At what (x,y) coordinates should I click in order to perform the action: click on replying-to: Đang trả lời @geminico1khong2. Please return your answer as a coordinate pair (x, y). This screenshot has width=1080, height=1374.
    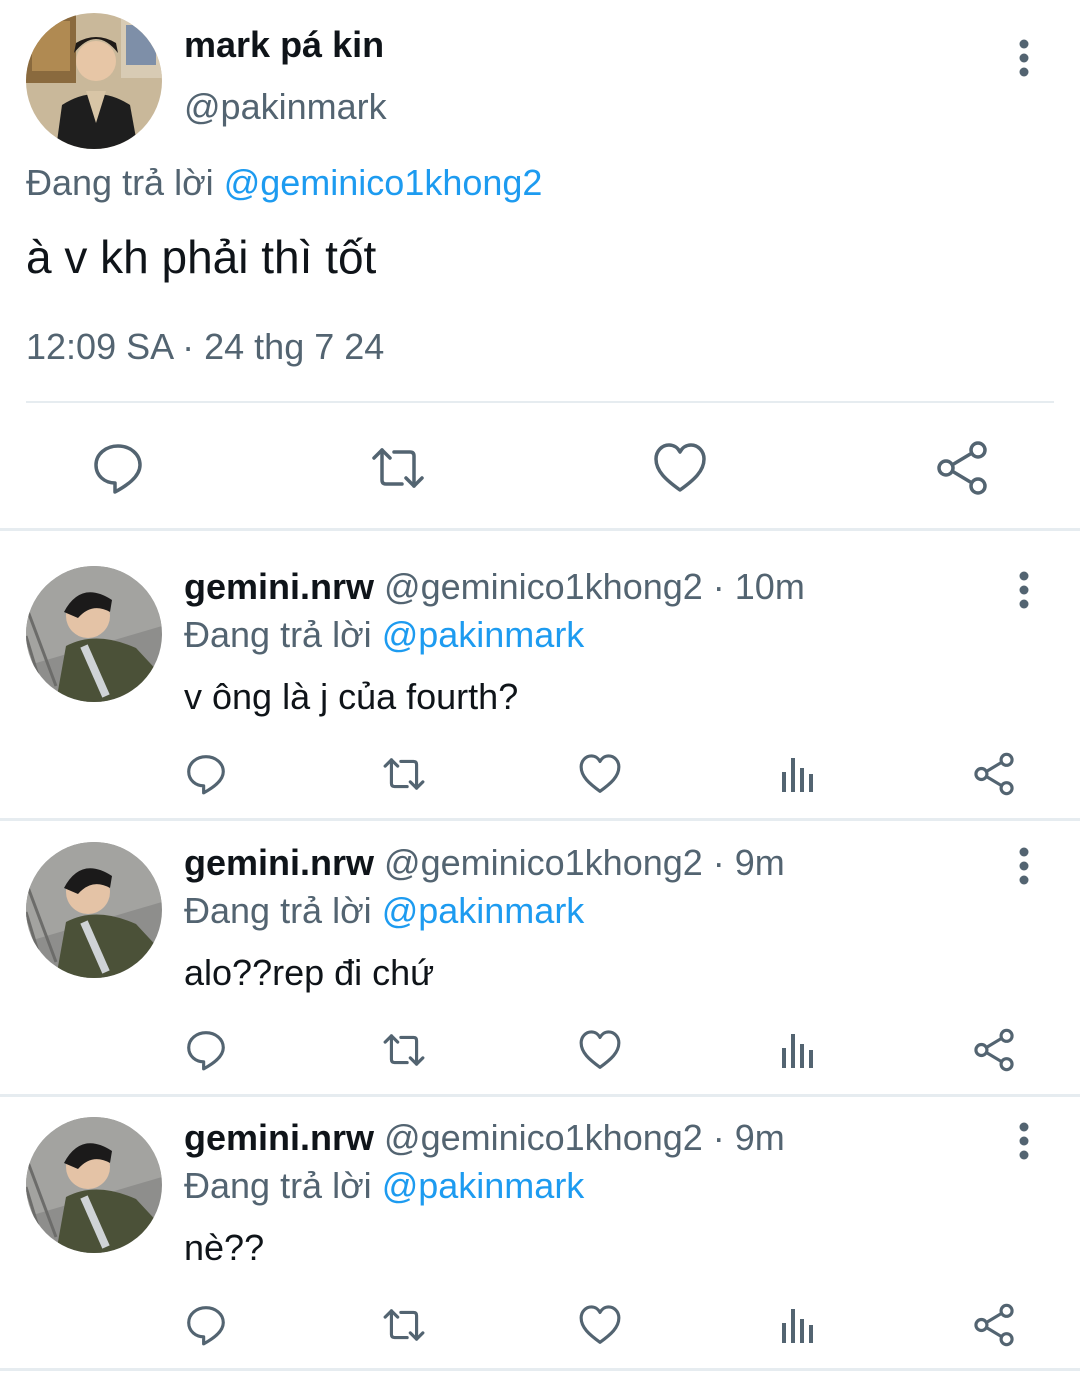
    Looking at the image, I should click on (284, 183).